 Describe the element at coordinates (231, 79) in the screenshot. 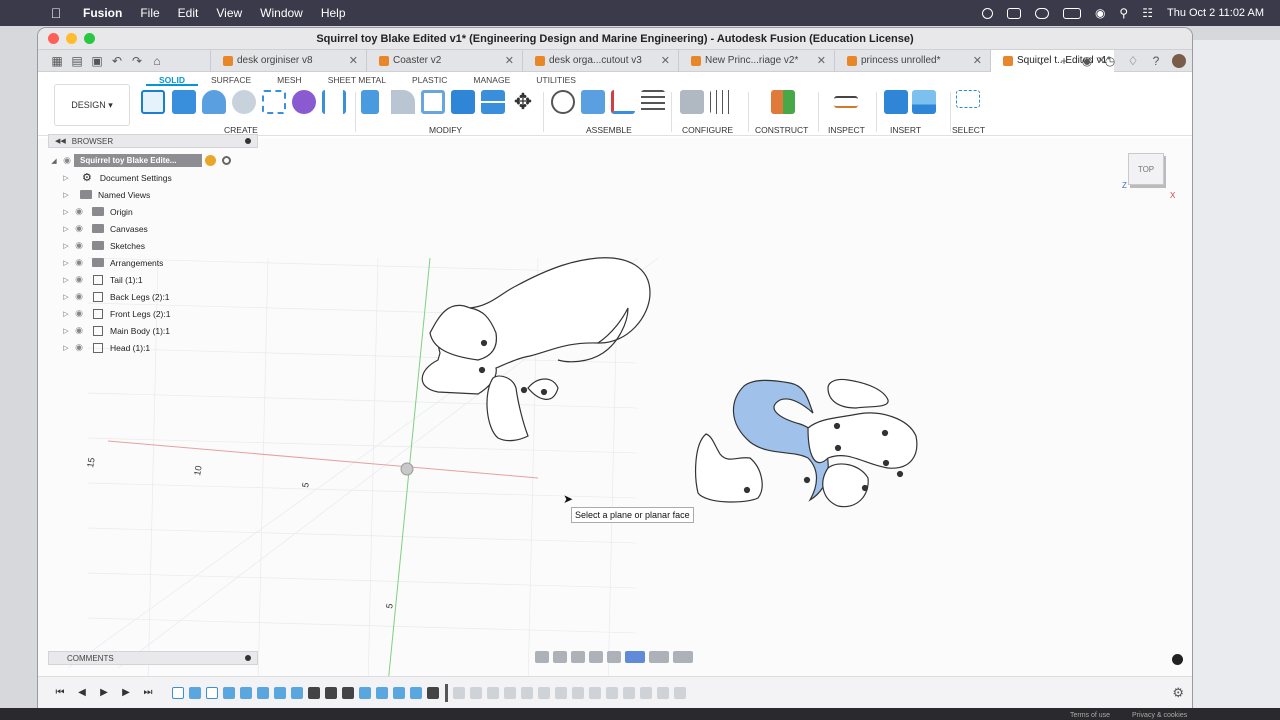

I see `tab-surface: SURFACE` at that location.